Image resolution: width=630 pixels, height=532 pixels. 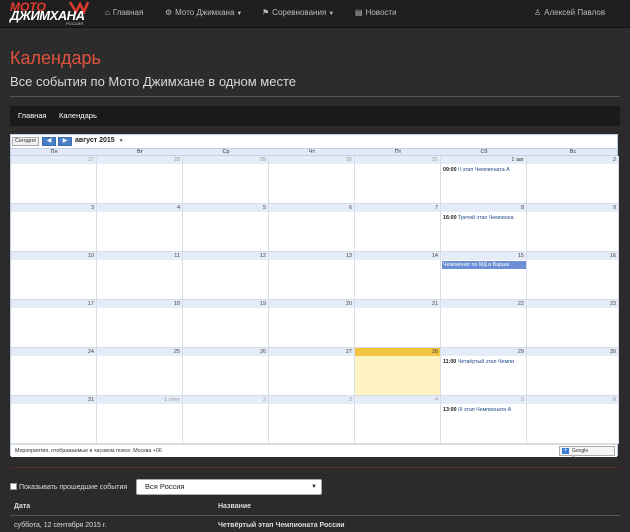 I want to click on calendar-event: 09:00 II этап Чемпионата А, so click(x=484, y=170).